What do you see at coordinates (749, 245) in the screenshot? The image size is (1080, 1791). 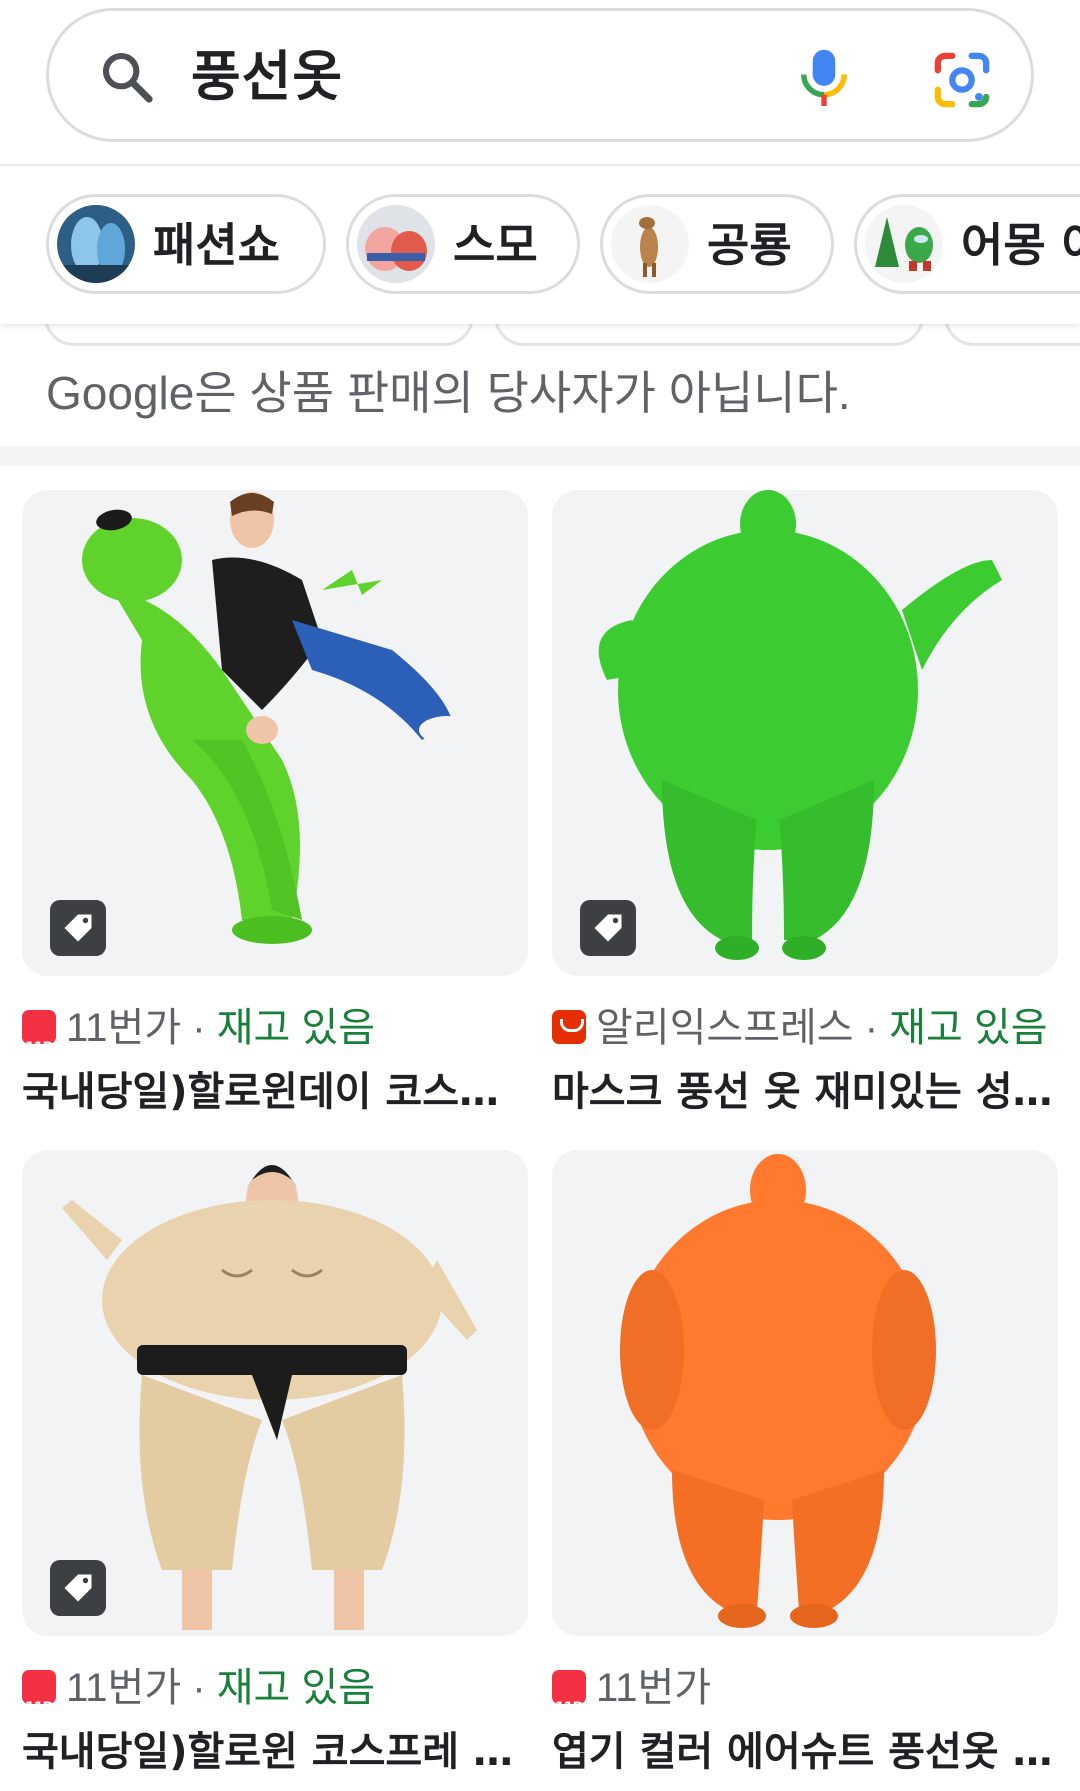 I see `chip-label: 공룡` at bounding box center [749, 245].